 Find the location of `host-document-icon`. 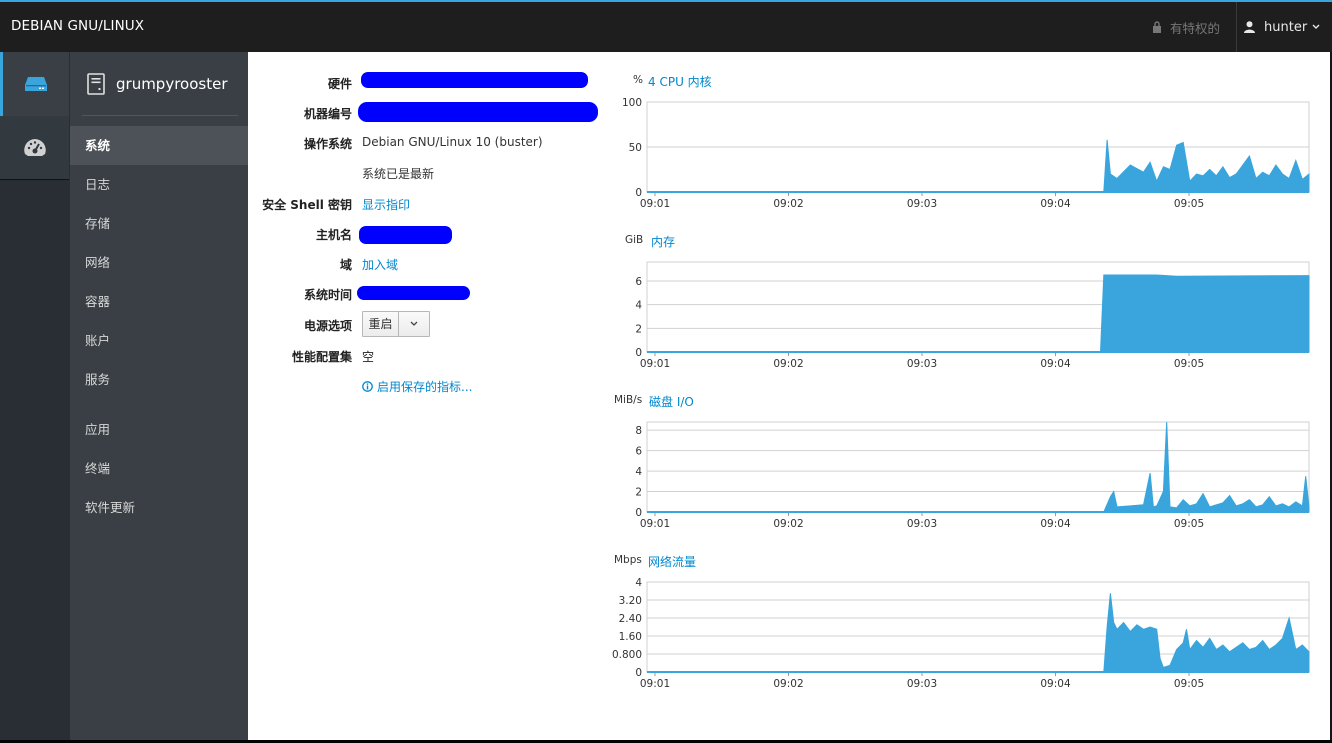

host-document-icon is located at coordinates (96, 83).